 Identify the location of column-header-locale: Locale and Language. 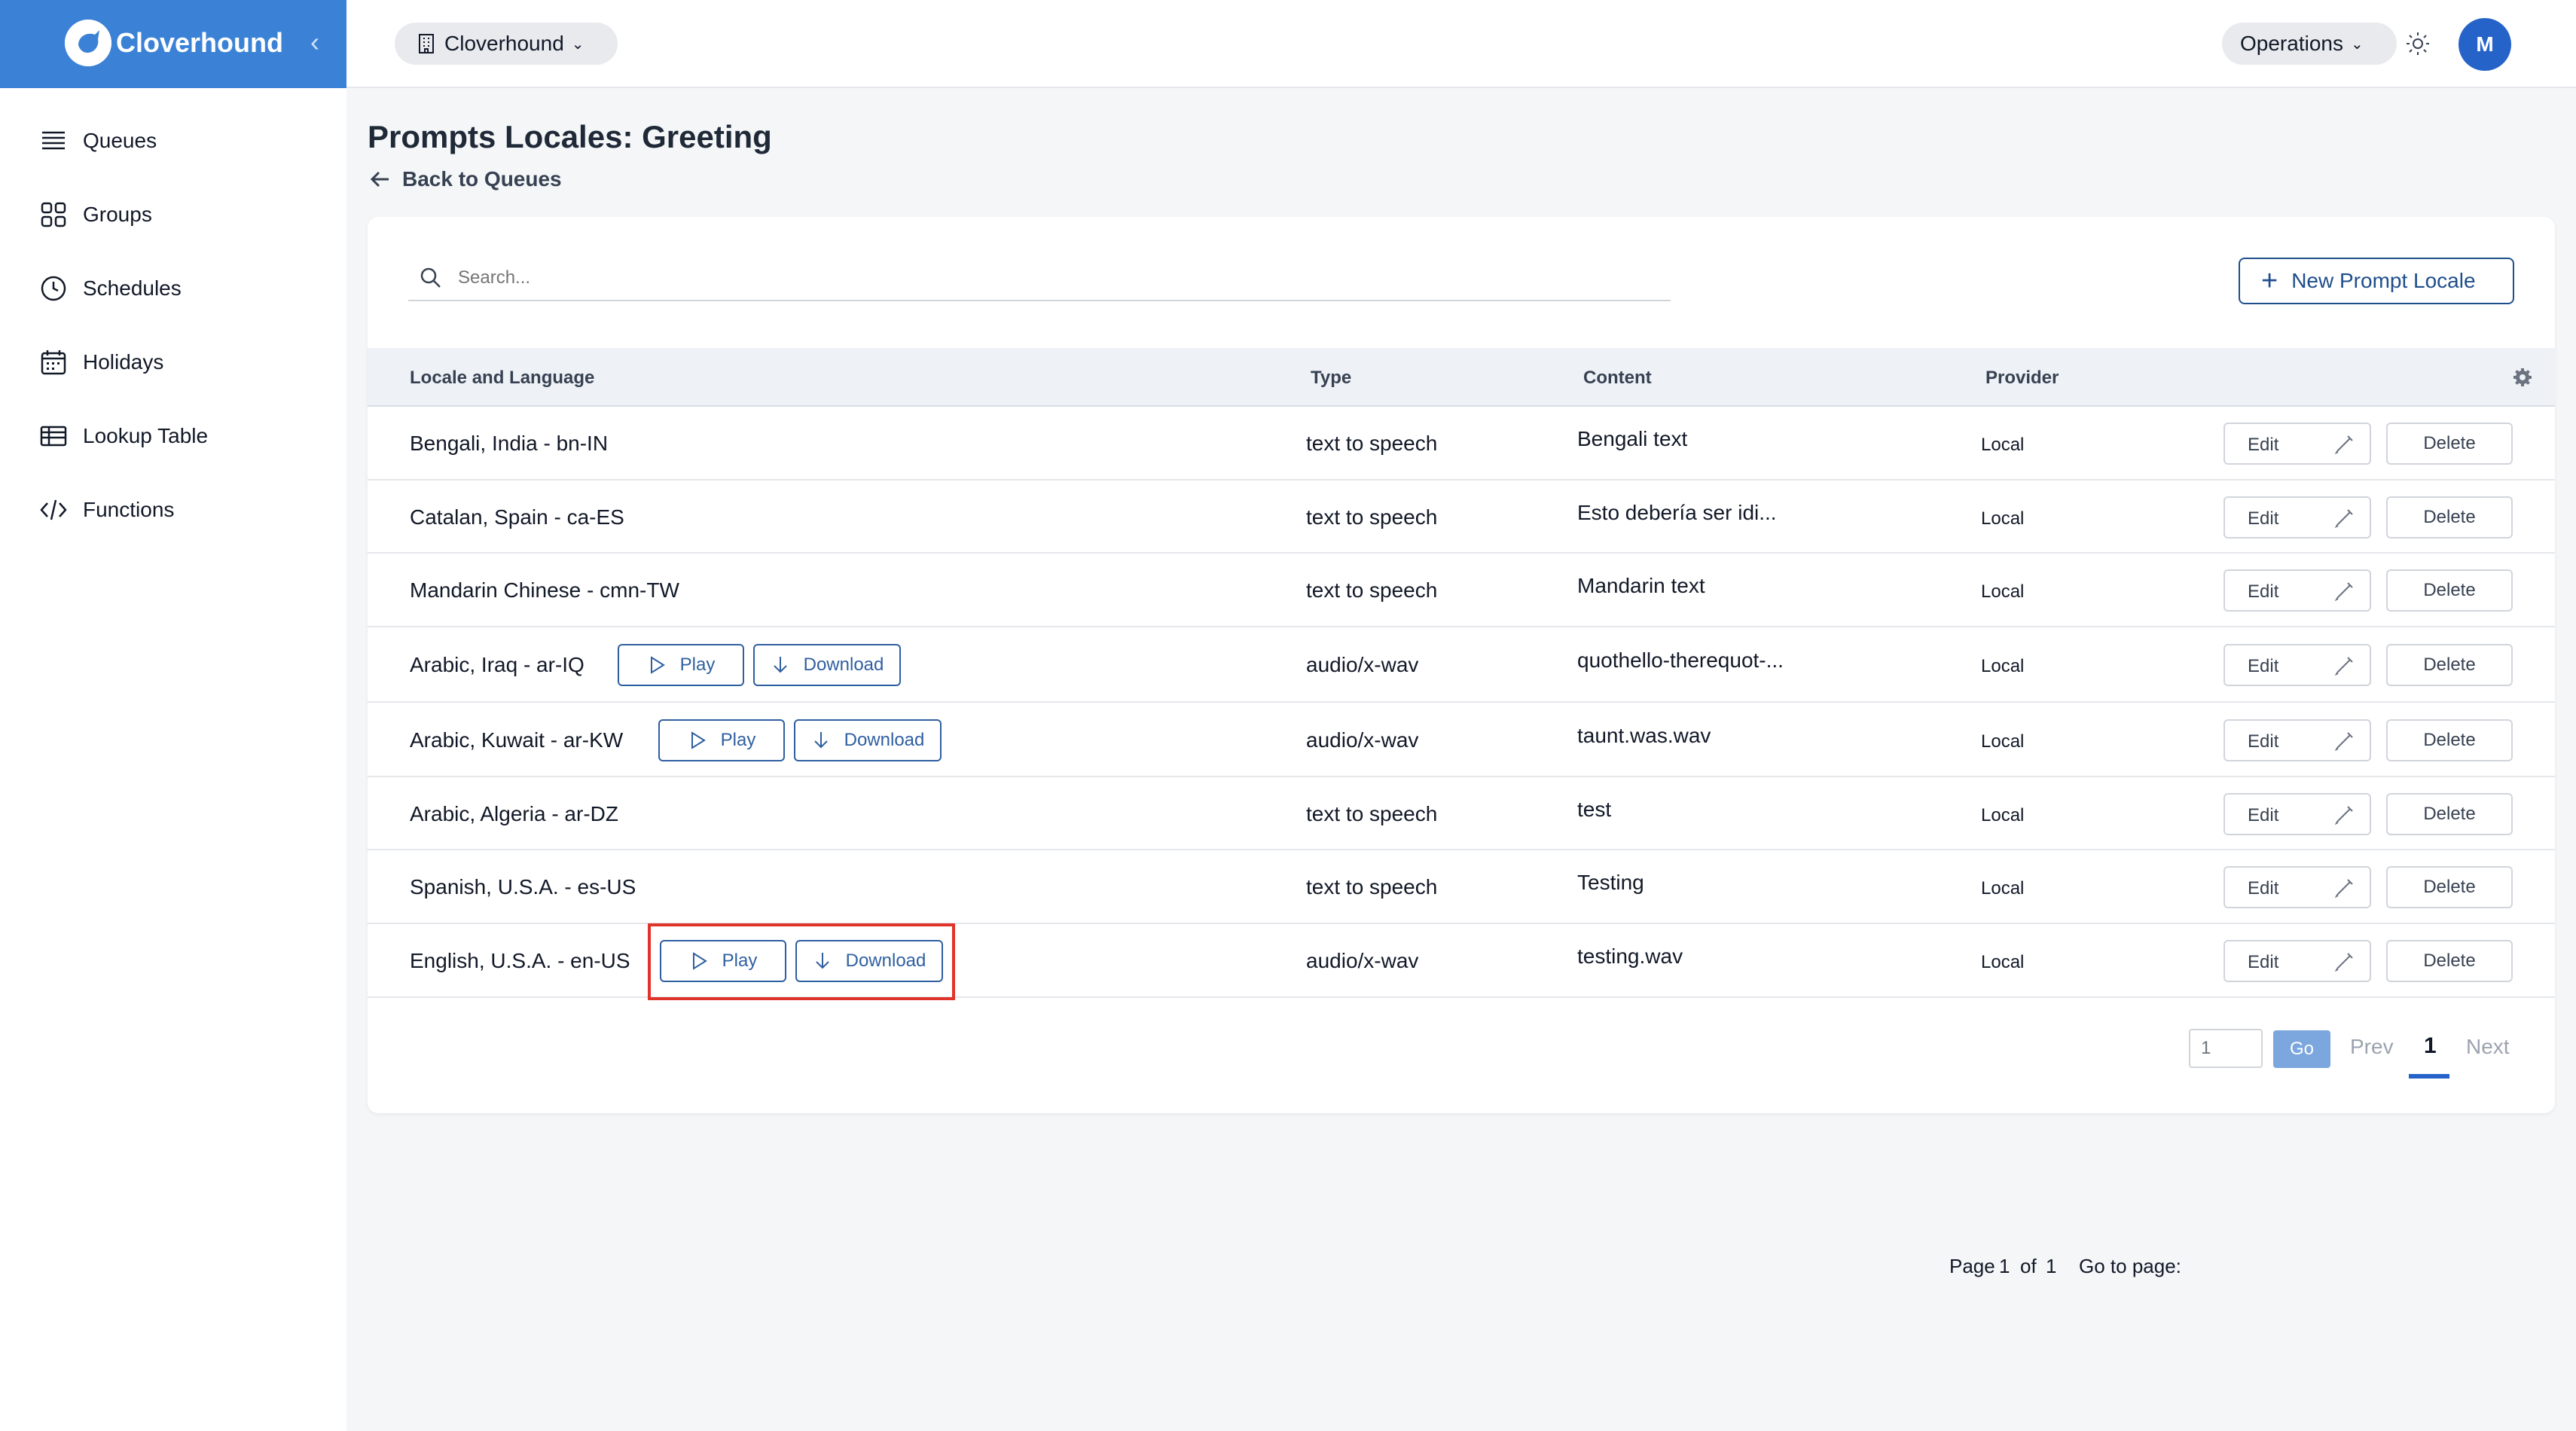
(502, 378).